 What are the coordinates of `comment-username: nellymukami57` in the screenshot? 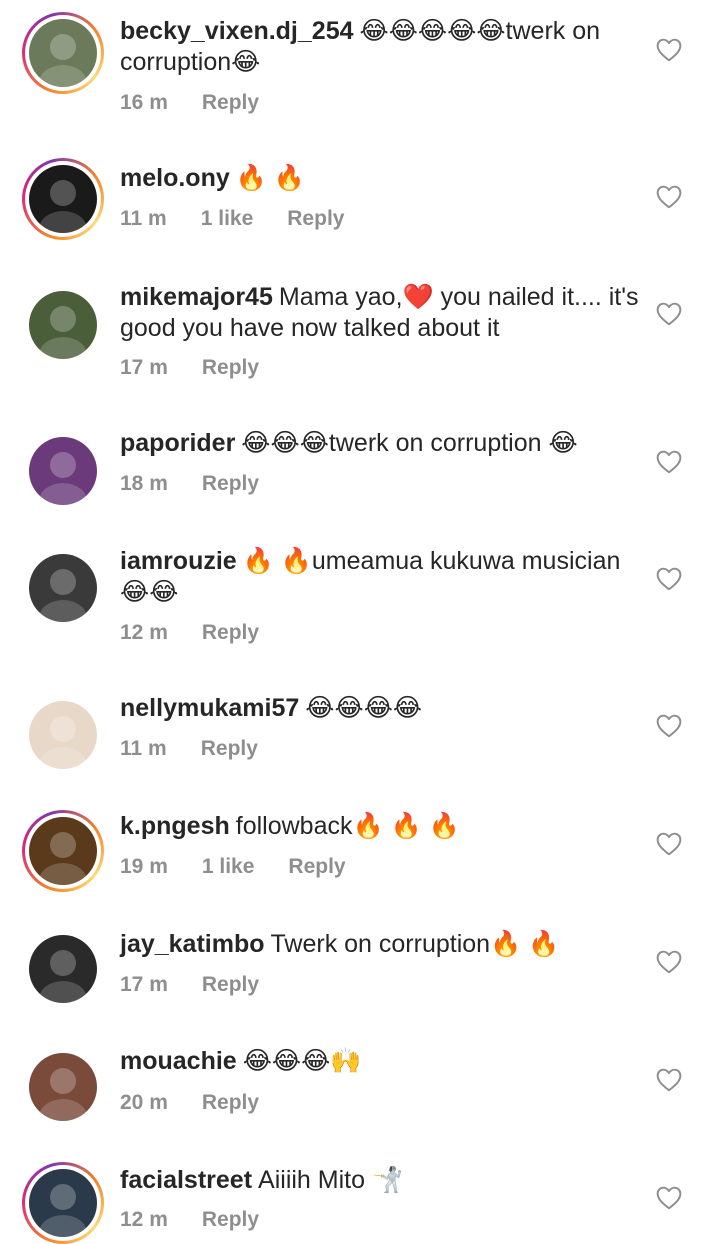 It's located at (209, 708).